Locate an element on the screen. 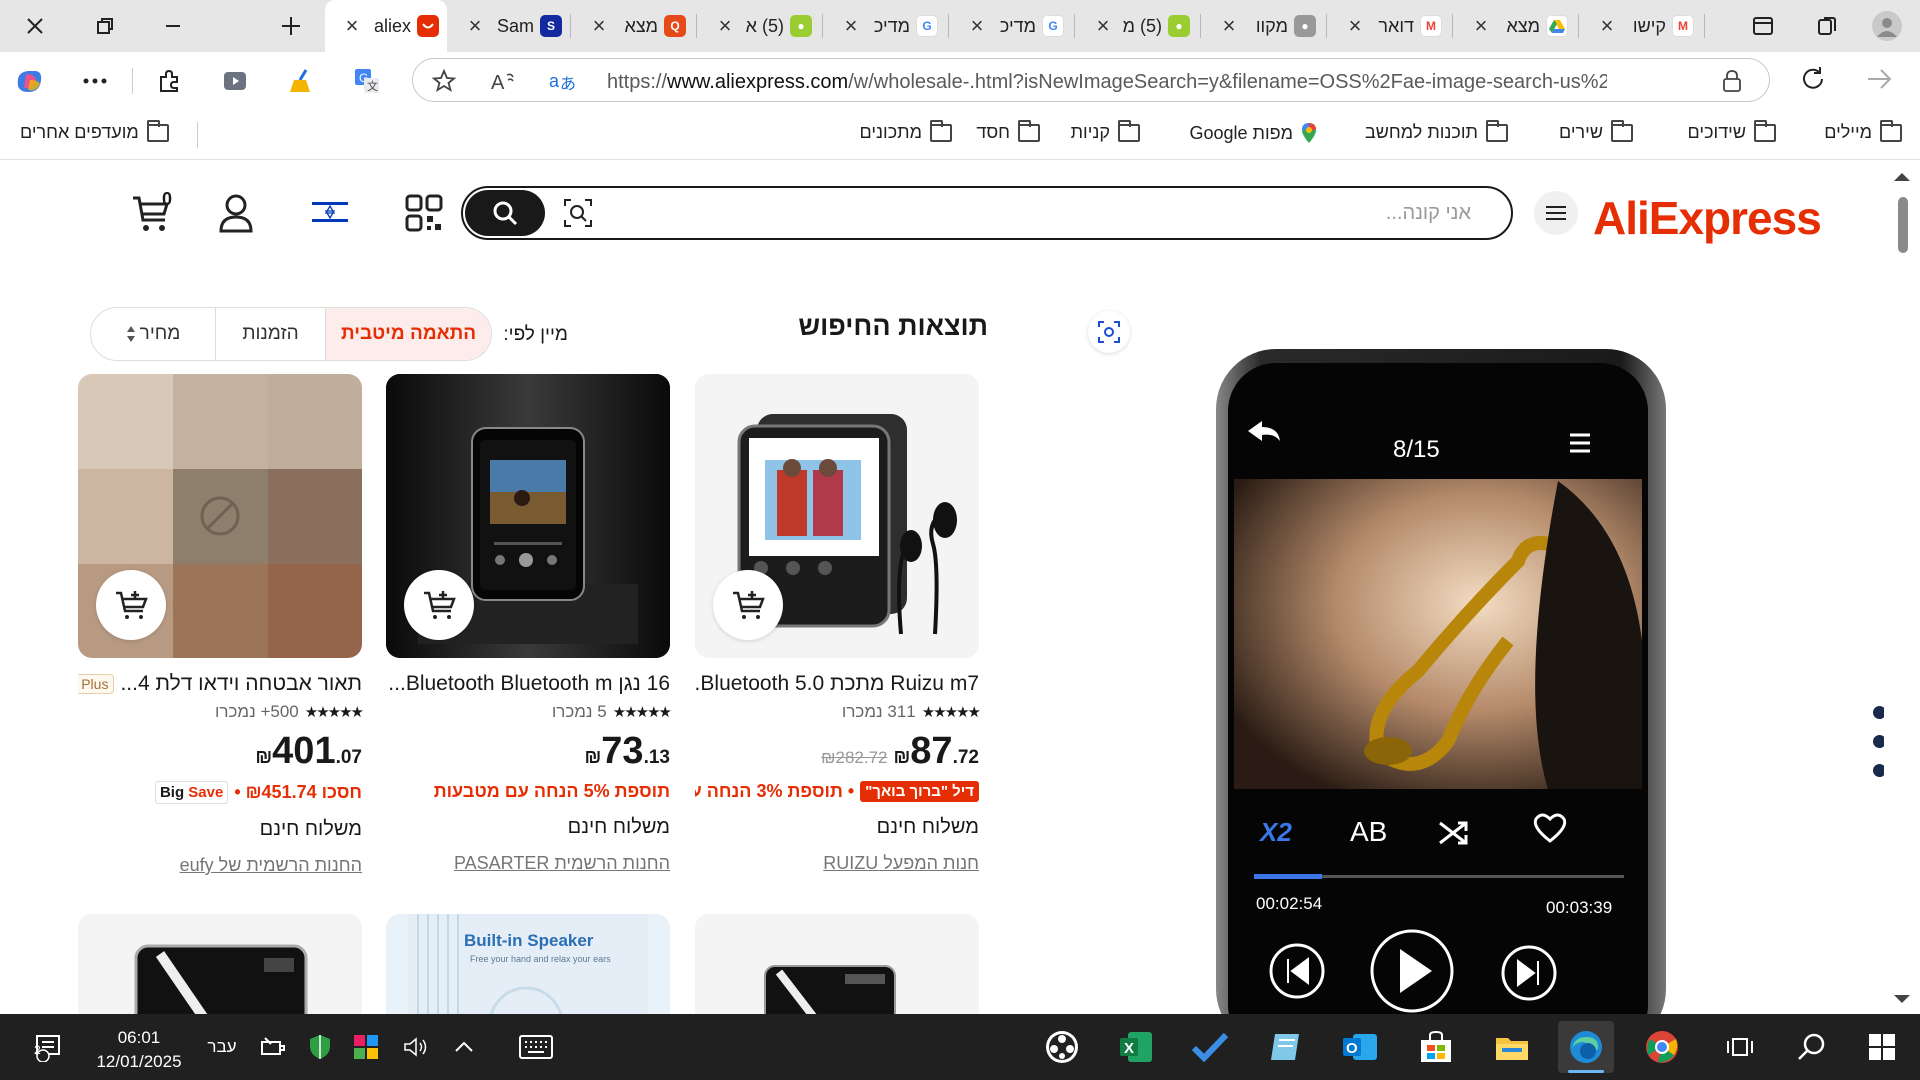 The image size is (1920, 1080). image-search-icon is located at coordinates (578, 213).